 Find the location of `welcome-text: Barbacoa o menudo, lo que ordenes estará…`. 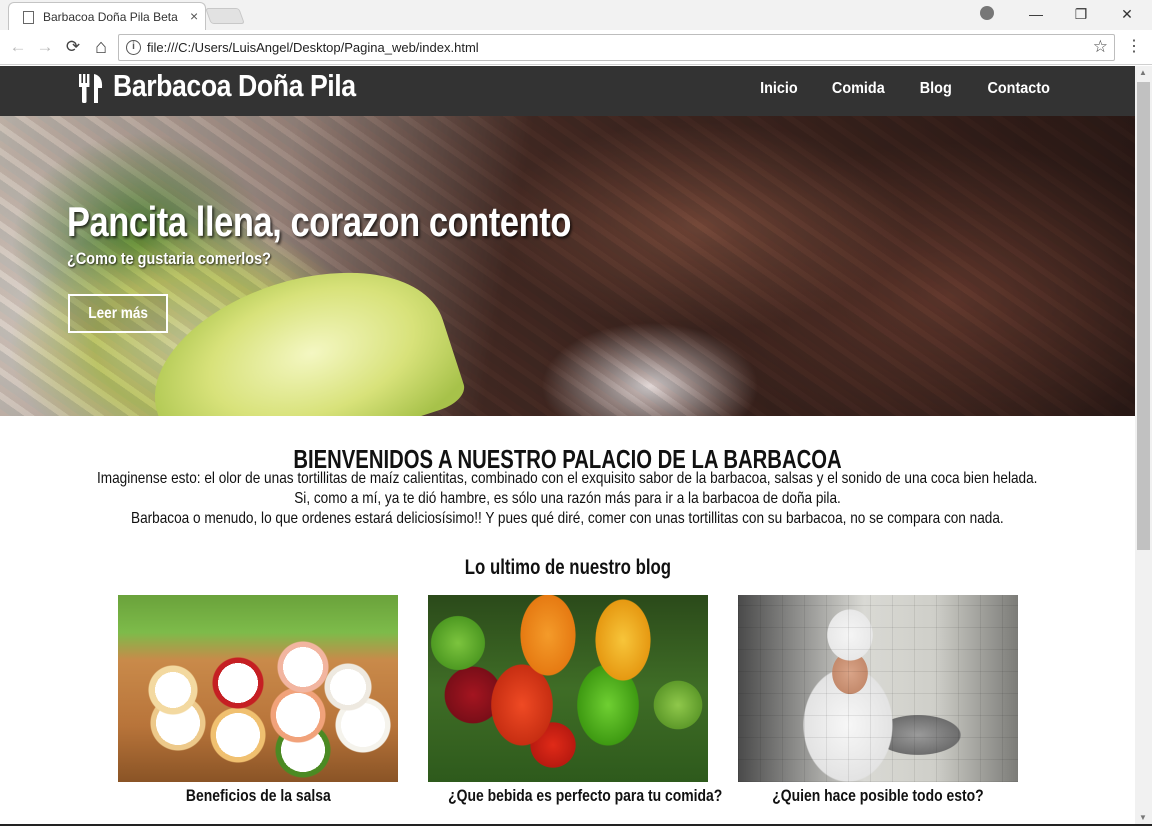

welcome-text: Barbacoa o menudo, lo que ordenes estará… is located at coordinates (567, 518).